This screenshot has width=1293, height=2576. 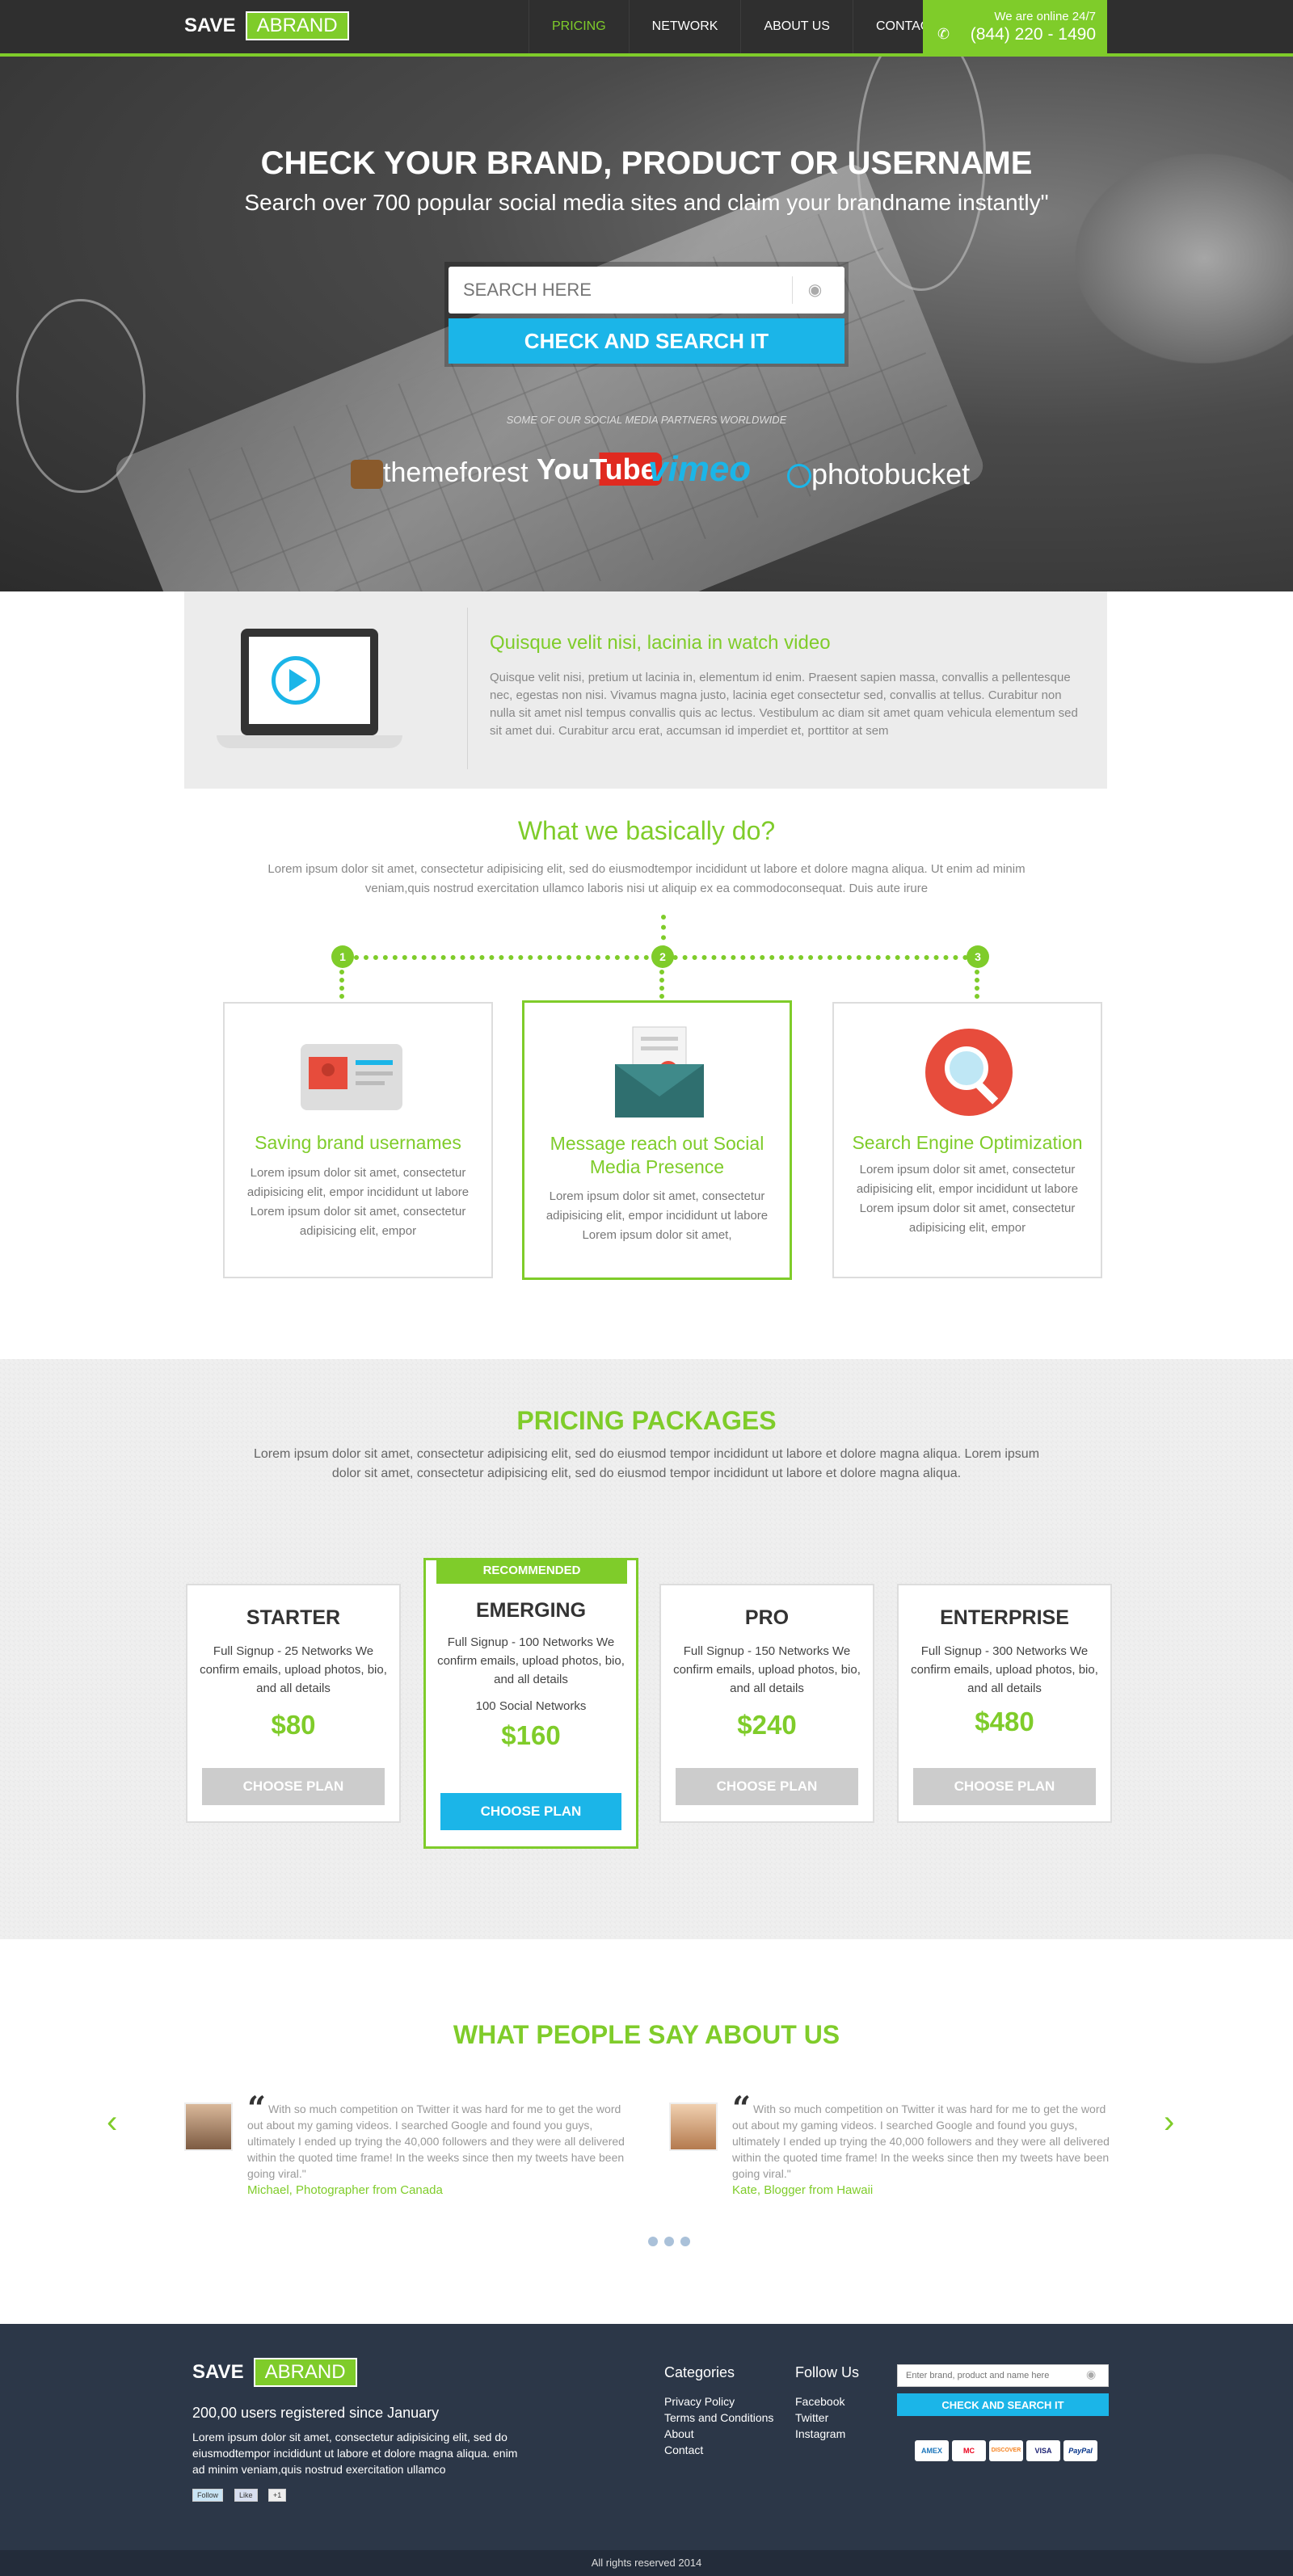 I want to click on footer-tagline: 200,00 users registered since January, so click(x=316, y=2413).